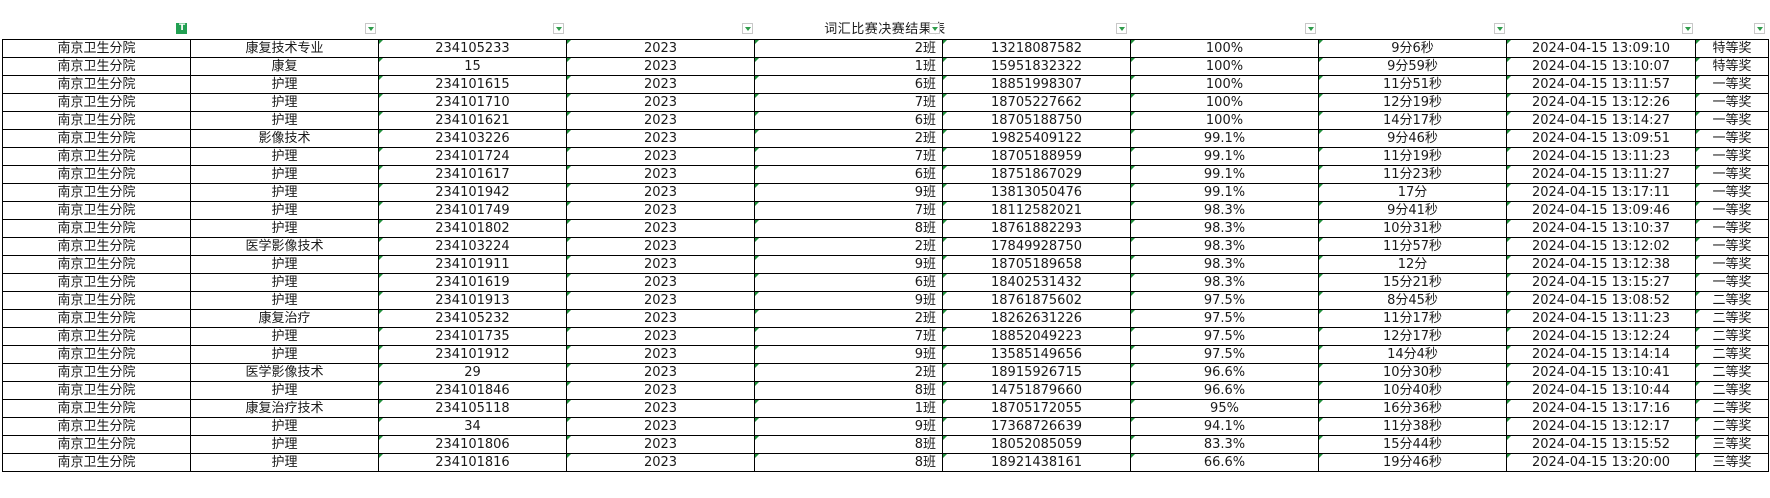  I want to click on submit-time-cell: 2024-04-15 13:11:57, so click(1601, 84).